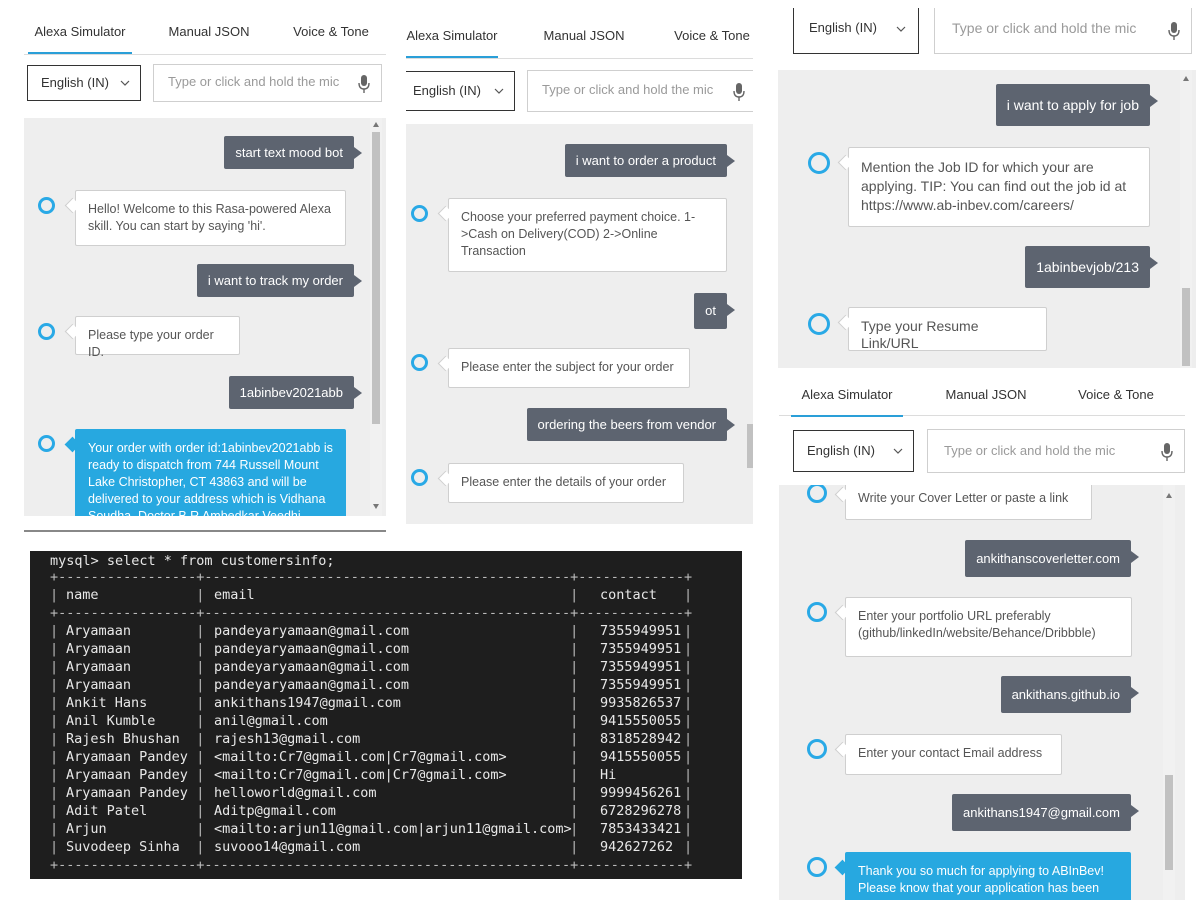 The height and width of the screenshot is (900, 1200). What do you see at coordinates (287, 847) in the screenshot?
I see `cell-email: suvooo14@gmail.com` at bounding box center [287, 847].